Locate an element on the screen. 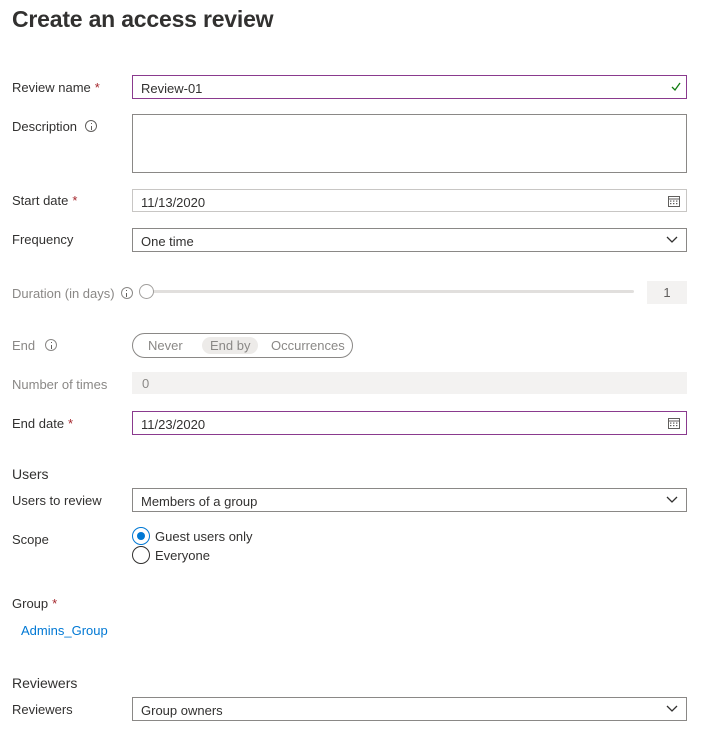 This screenshot has height=747, width=710. reviewers-dropdown: Group owners is located at coordinates (409, 709).